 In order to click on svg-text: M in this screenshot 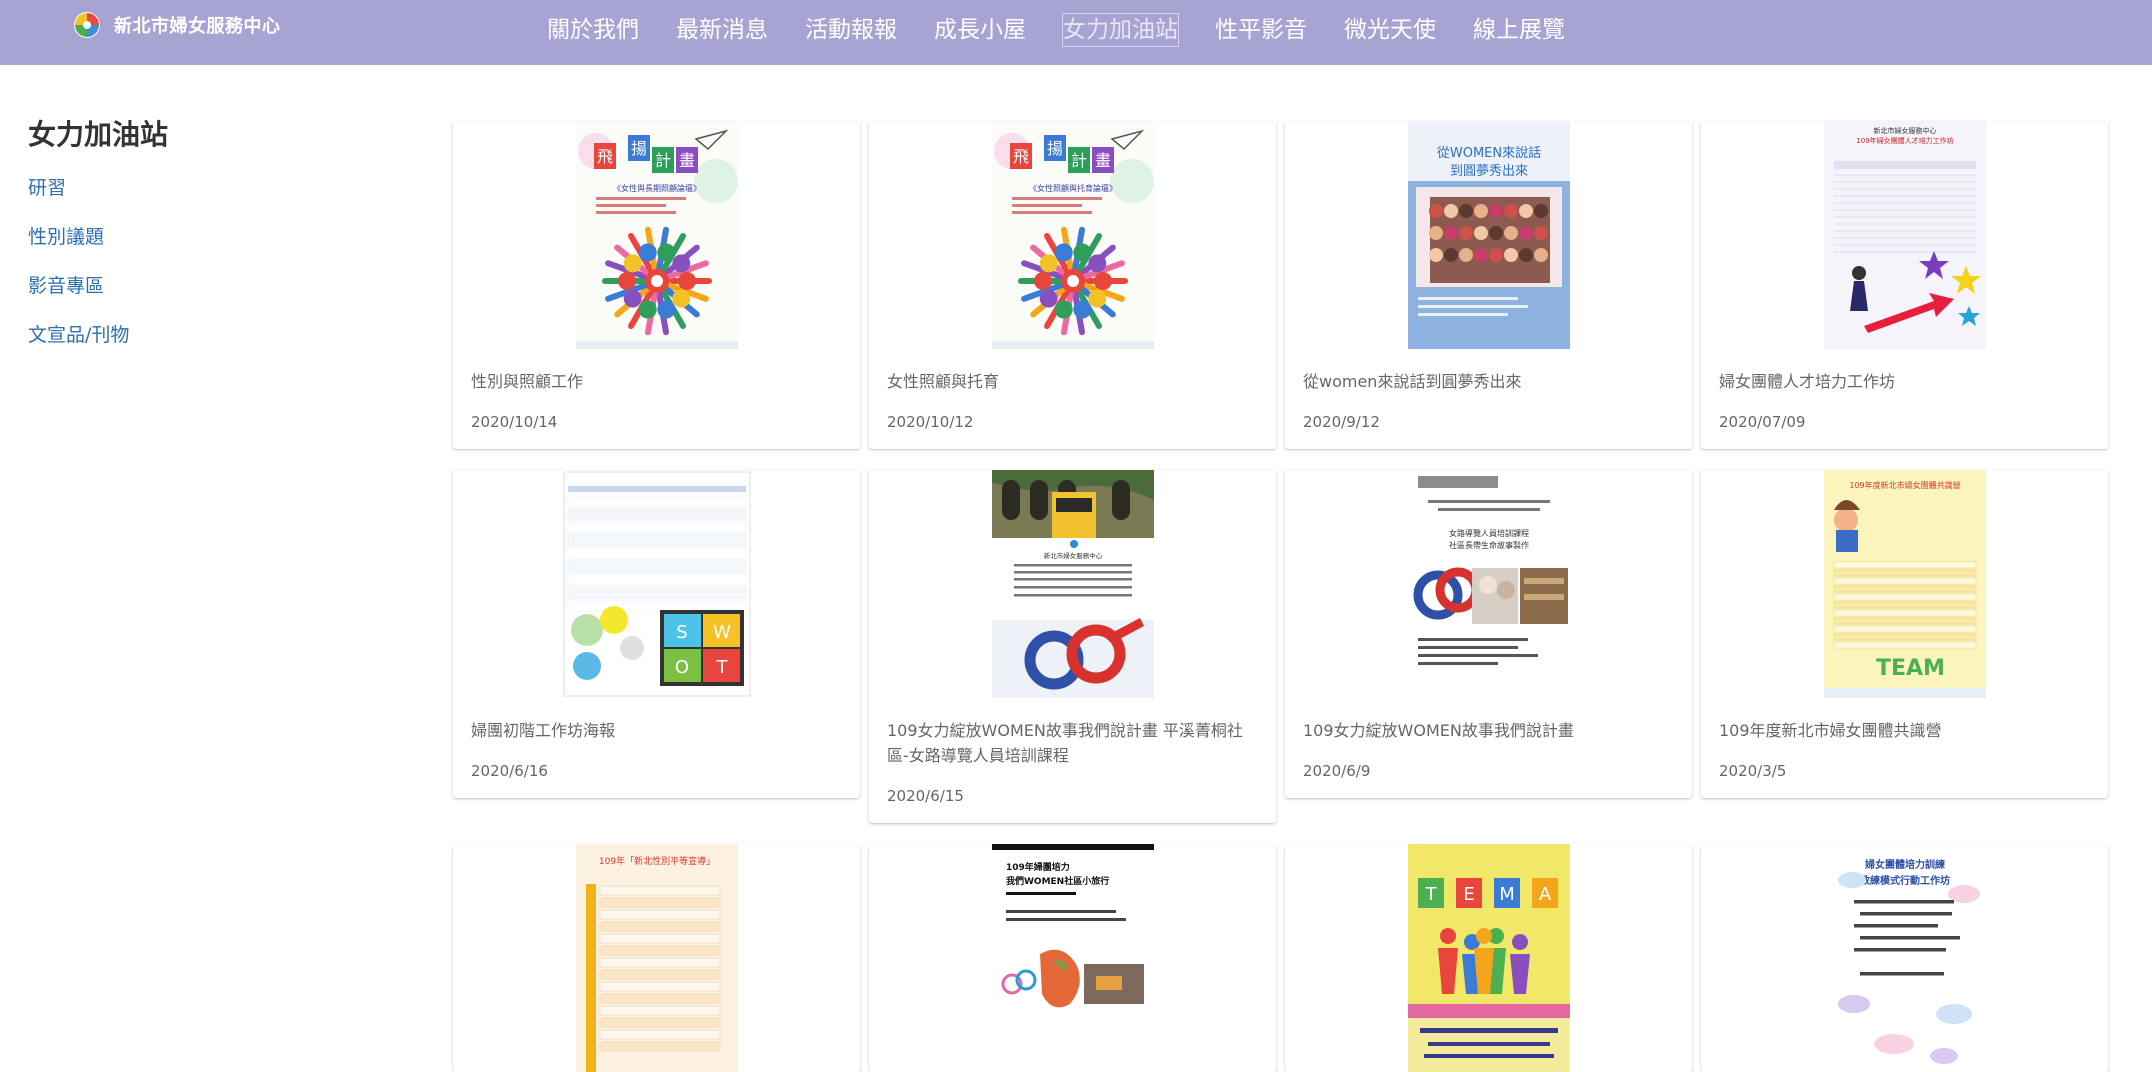, I will do `click(1507, 894)`.